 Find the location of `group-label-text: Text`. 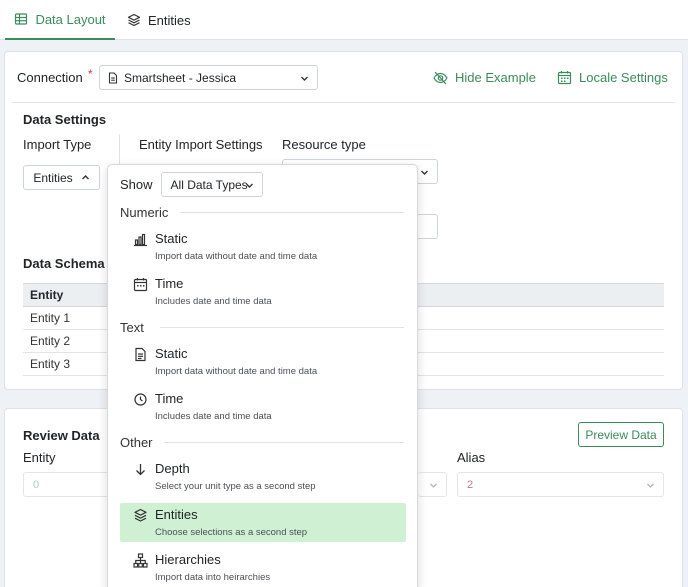

group-label-text: Text is located at coordinates (132, 327).